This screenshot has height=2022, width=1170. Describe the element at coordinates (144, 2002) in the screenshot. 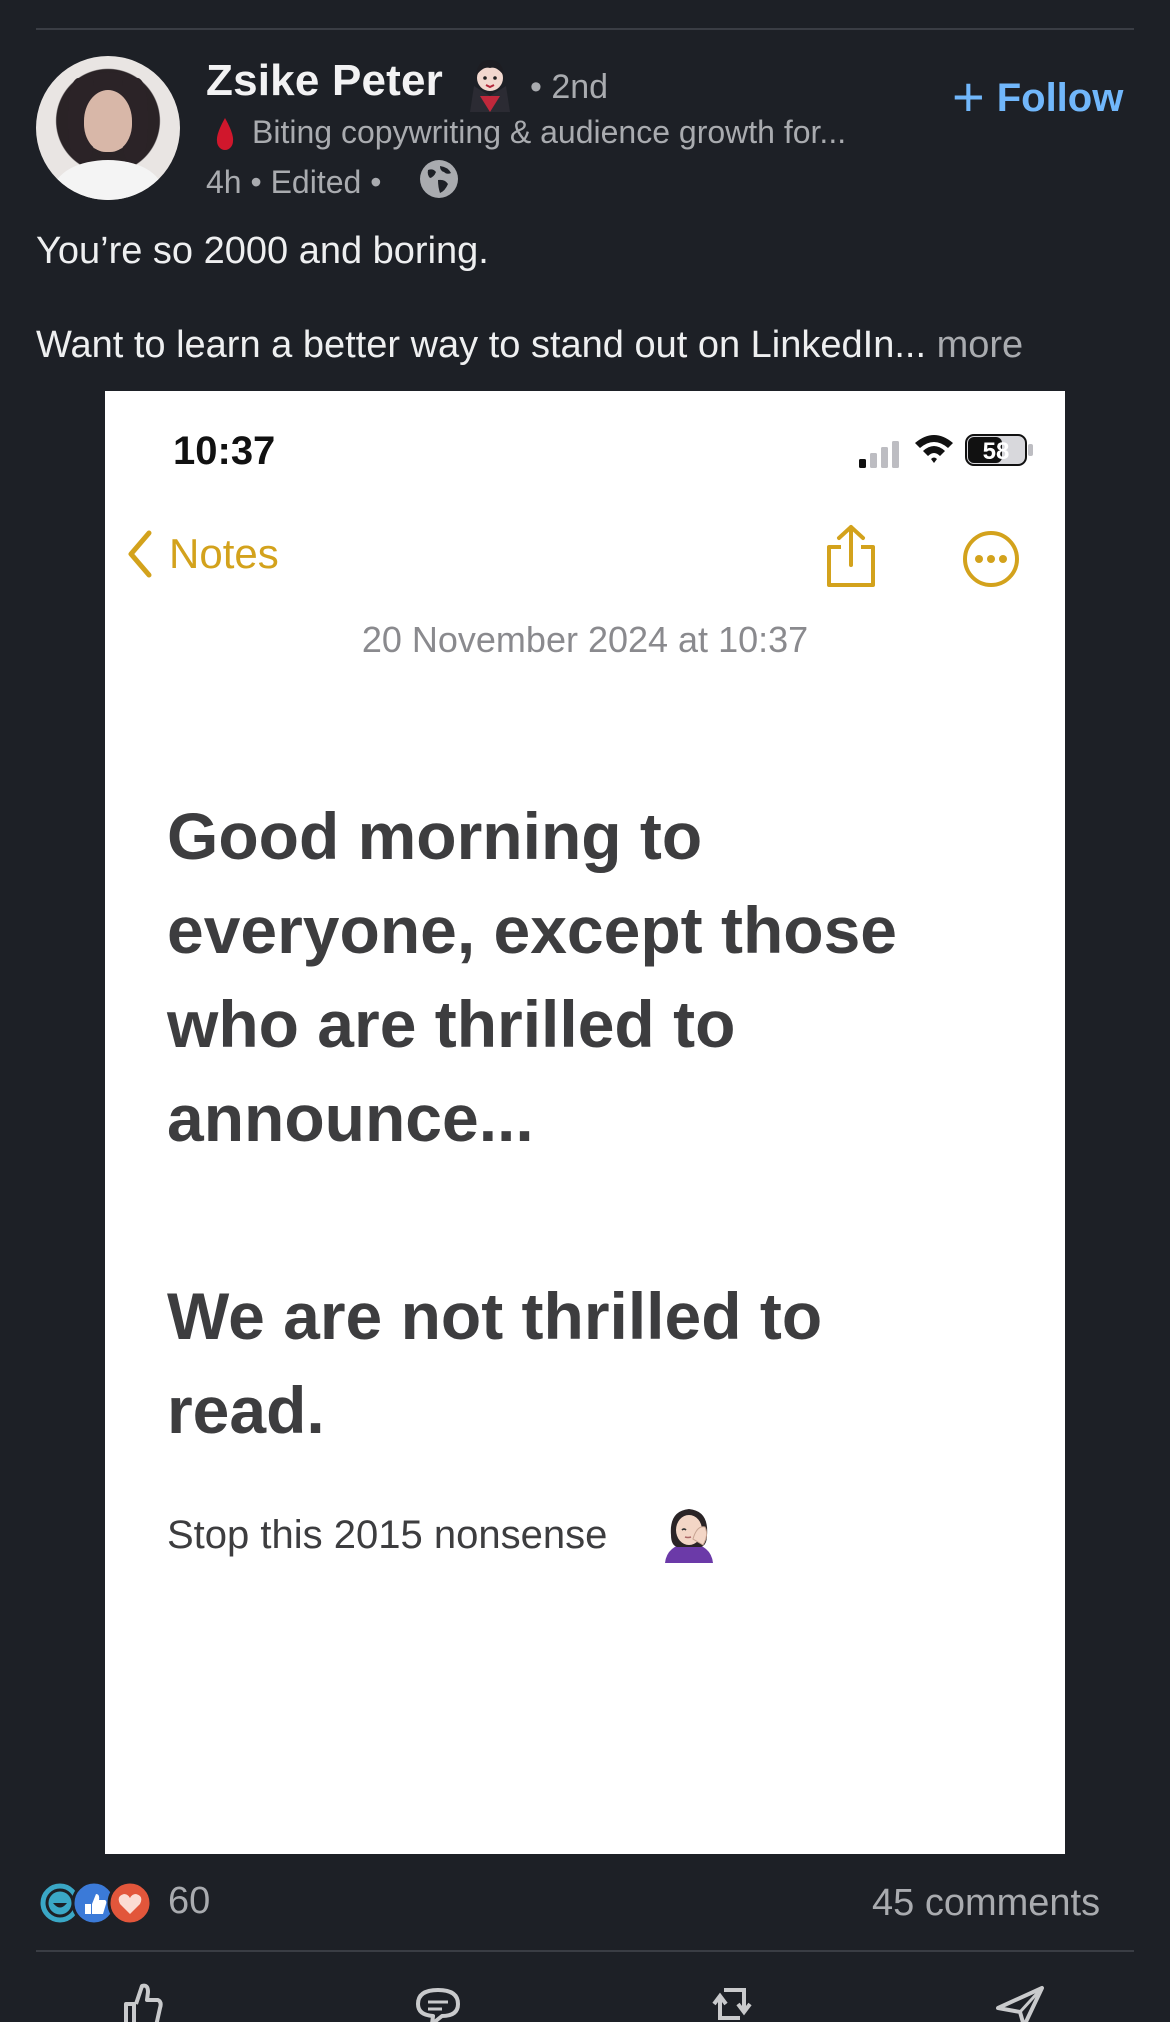

I see `like-icon` at that location.